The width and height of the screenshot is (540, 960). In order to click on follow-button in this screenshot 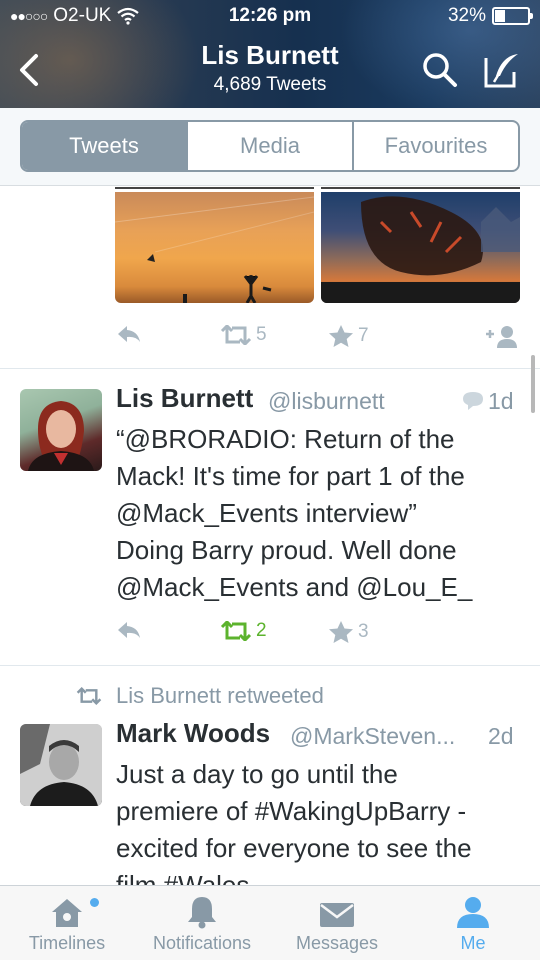, I will do `click(502, 336)`.